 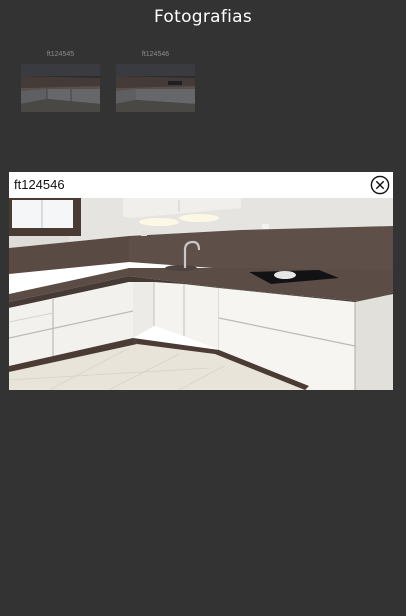 What do you see at coordinates (203, 17) in the screenshot?
I see `page-title: Fotografias` at bounding box center [203, 17].